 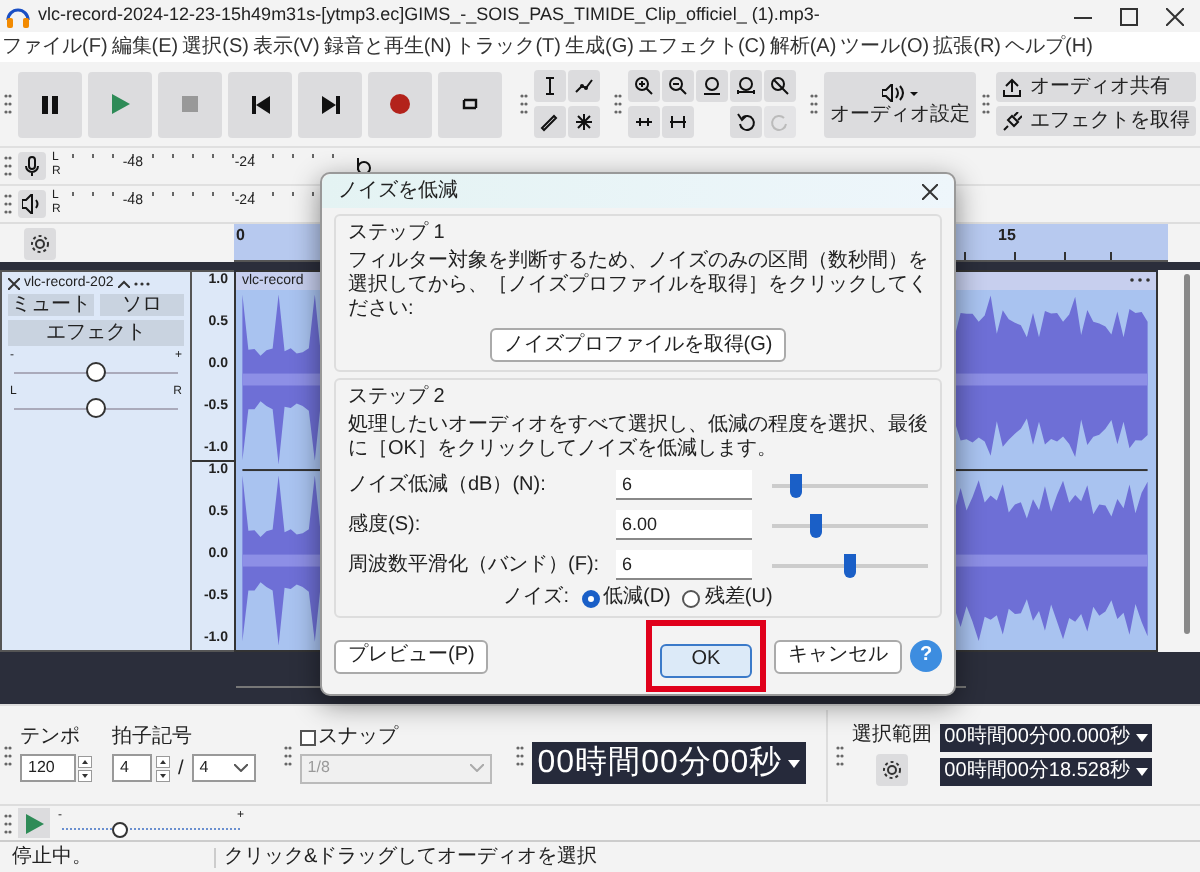 I want to click on undo-icon, so click(x=746, y=122).